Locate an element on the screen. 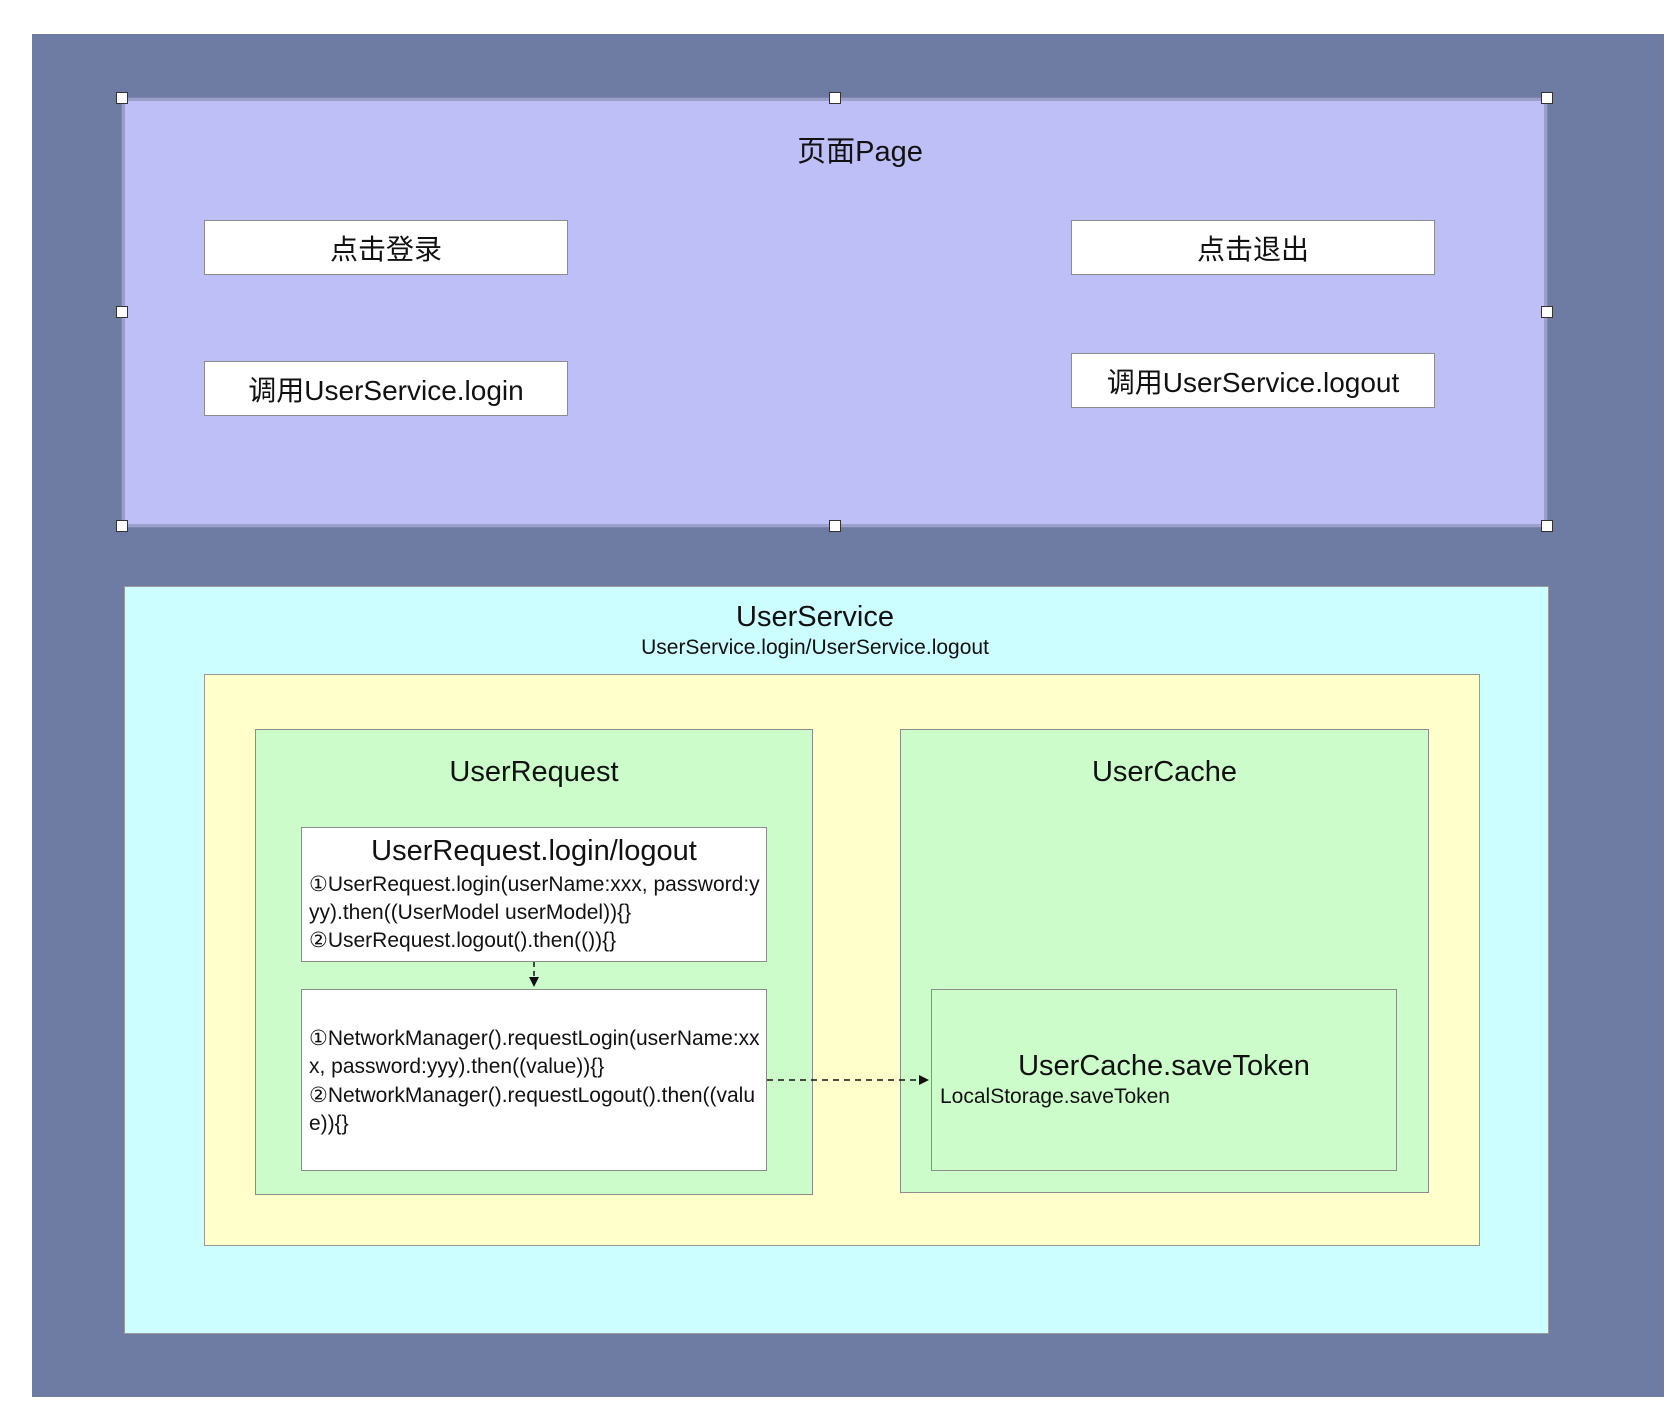 Image resolution: width=1670 pixels, height=1414 pixels. connector-layer is located at coordinates (729, 1023).